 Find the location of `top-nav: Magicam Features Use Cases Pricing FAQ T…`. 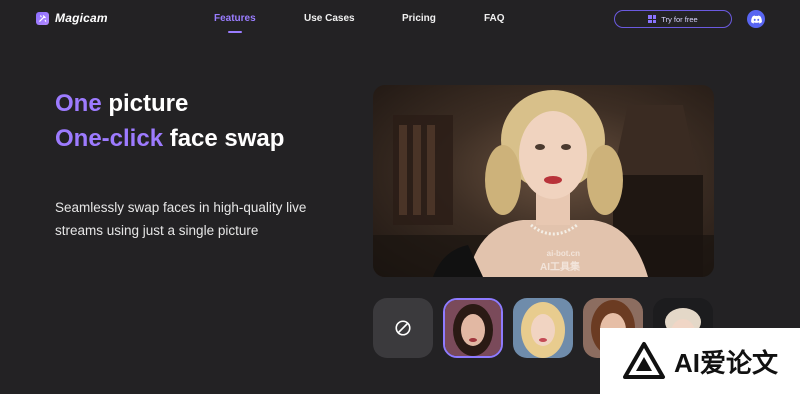

top-nav: Magicam Features Use Cases Pricing FAQ T… is located at coordinates (400, 19).